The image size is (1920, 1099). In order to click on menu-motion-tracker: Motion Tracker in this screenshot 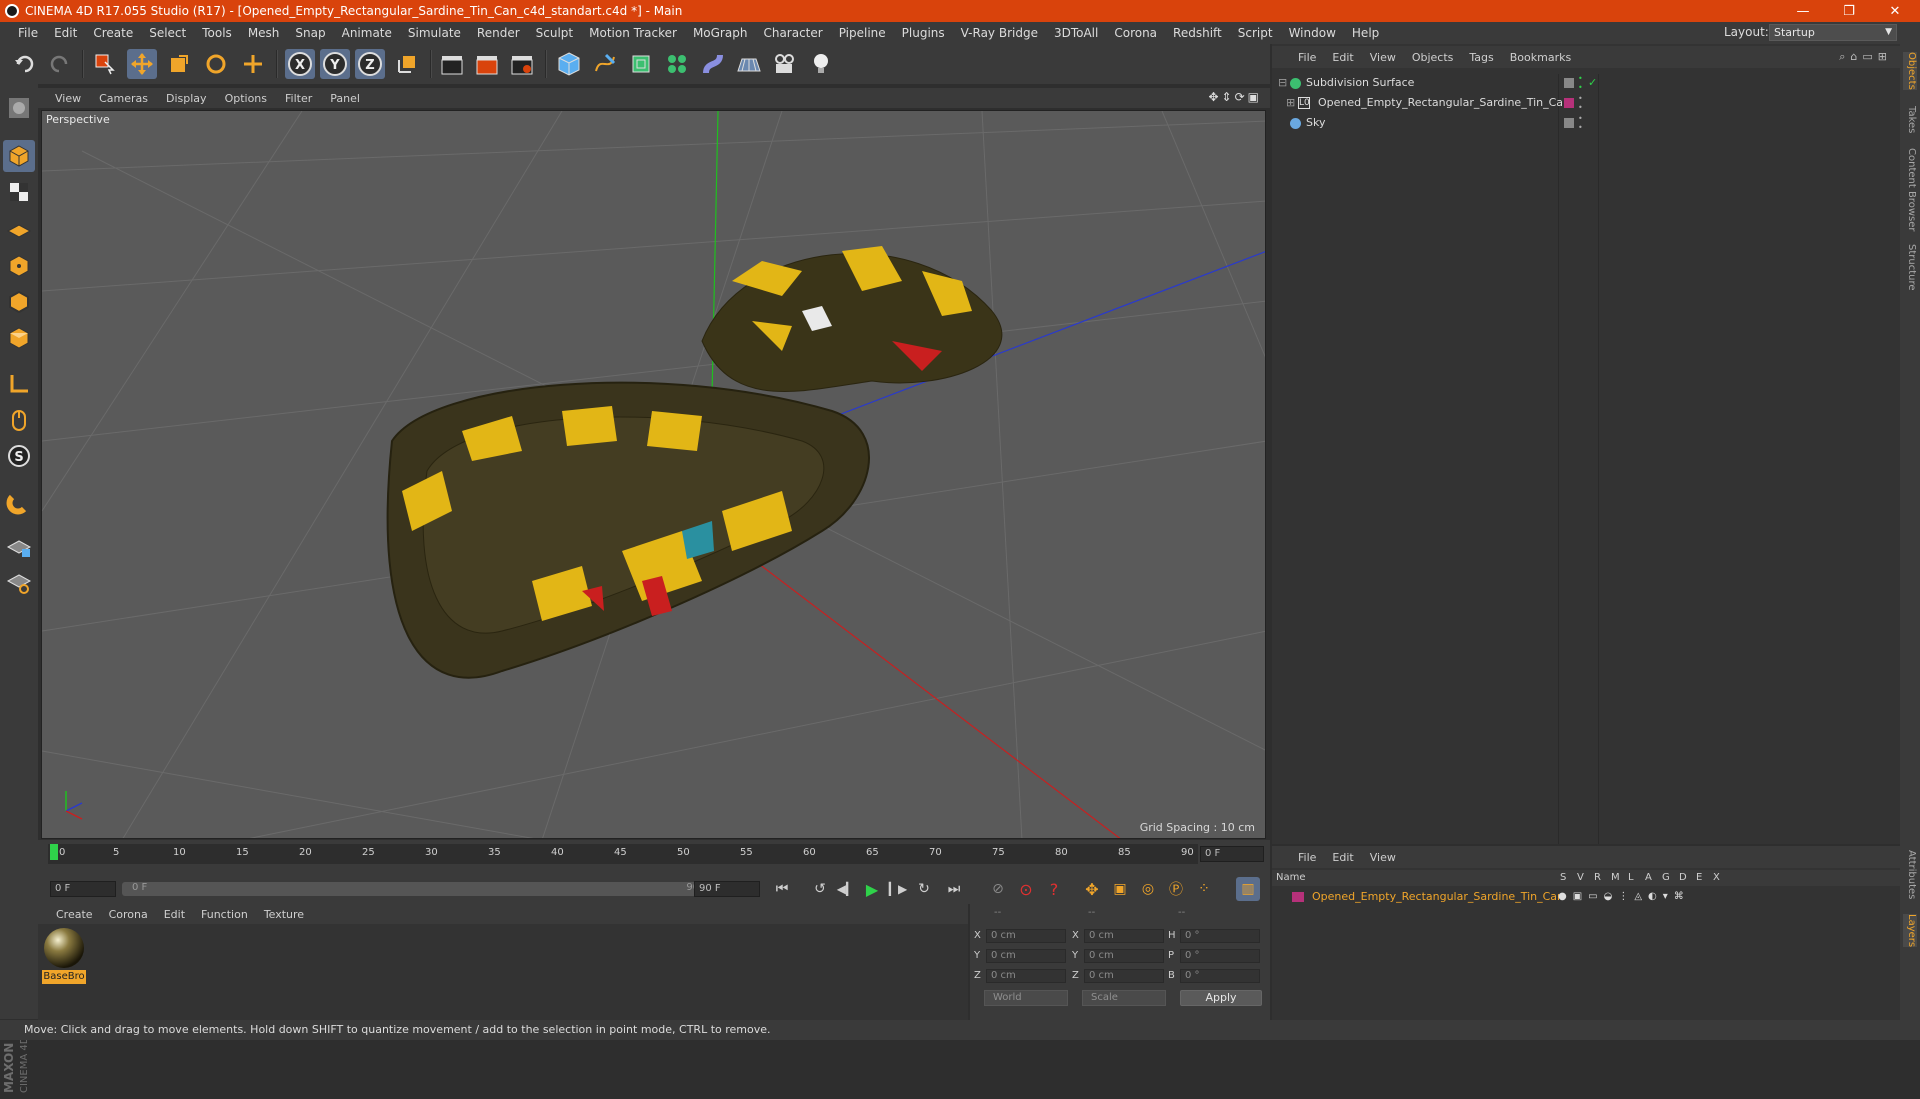, I will do `click(633, 33)`.